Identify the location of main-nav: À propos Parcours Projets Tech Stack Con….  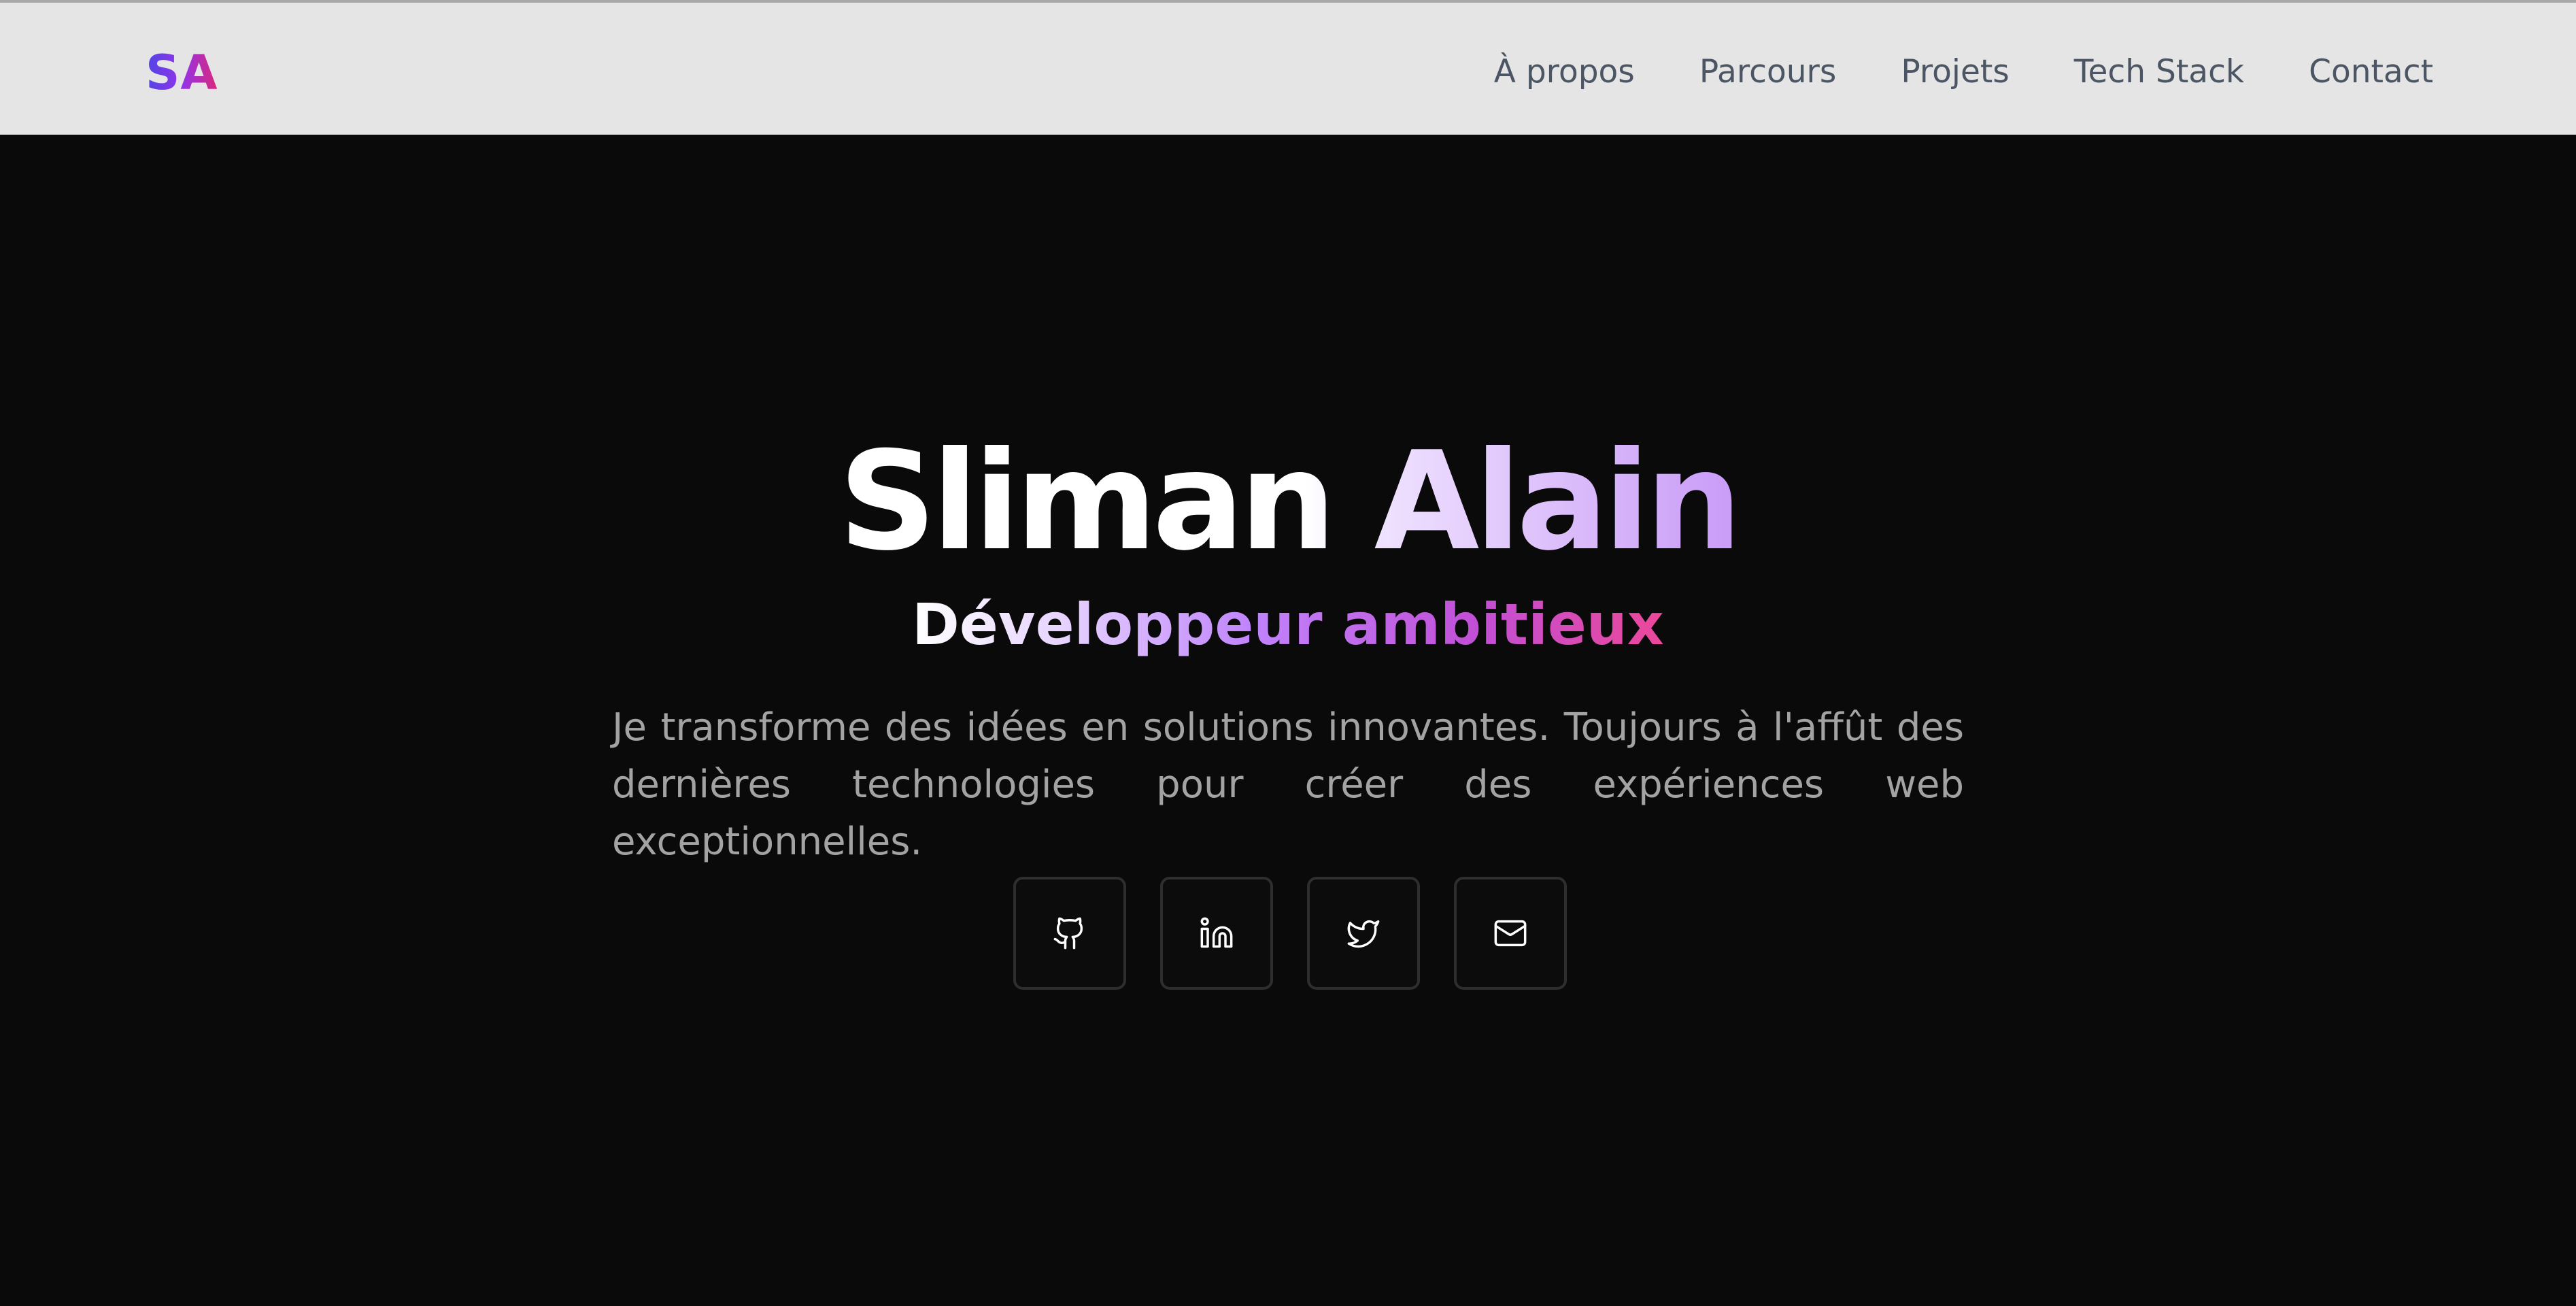
(1963, 72).